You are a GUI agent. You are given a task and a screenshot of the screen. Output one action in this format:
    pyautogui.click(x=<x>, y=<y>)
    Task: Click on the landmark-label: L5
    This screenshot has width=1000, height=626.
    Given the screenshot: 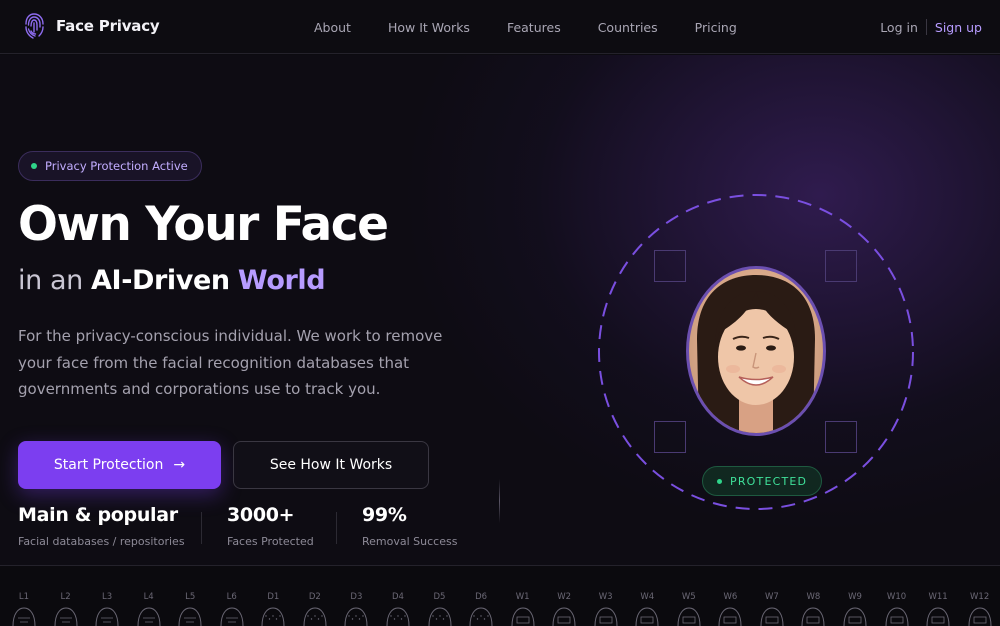 What is the action you would take?
    pyautogui.click(x=190, y=597)
    